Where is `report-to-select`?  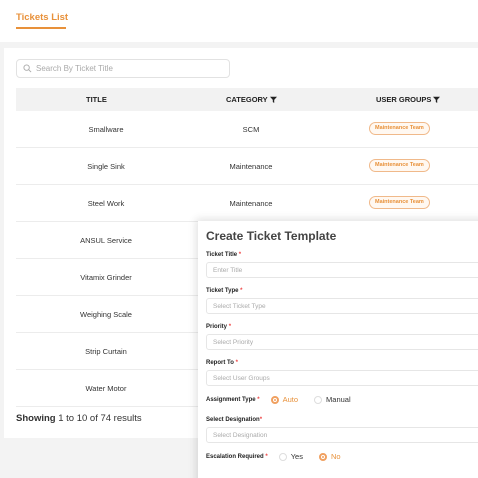
report-to-select is located at coordinates (342, 378).